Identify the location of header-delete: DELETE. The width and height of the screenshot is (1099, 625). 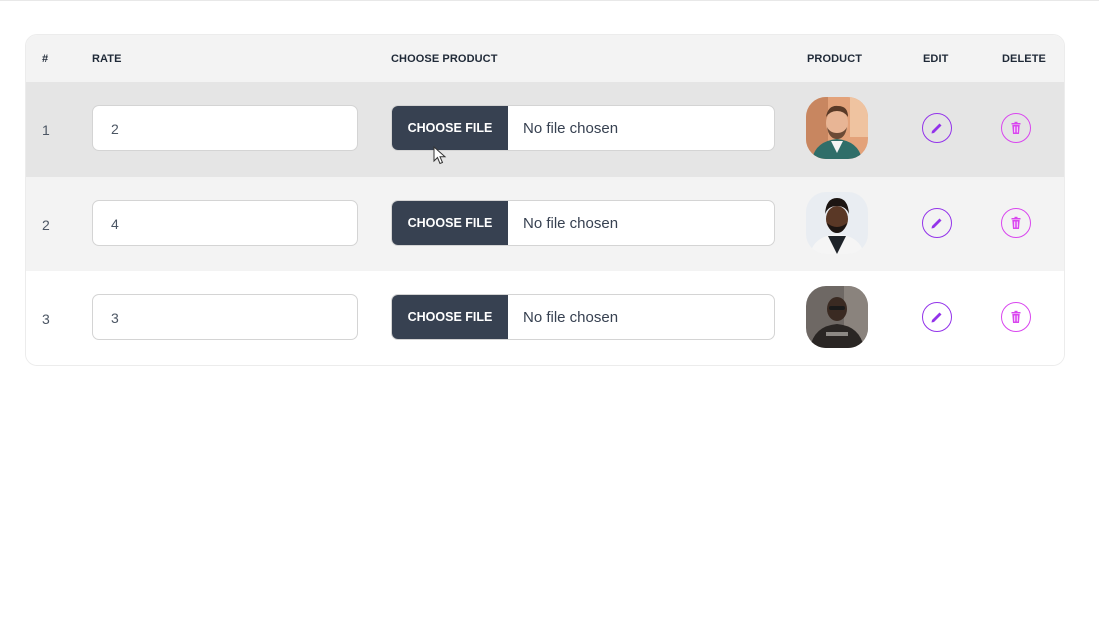
(1024, 59).